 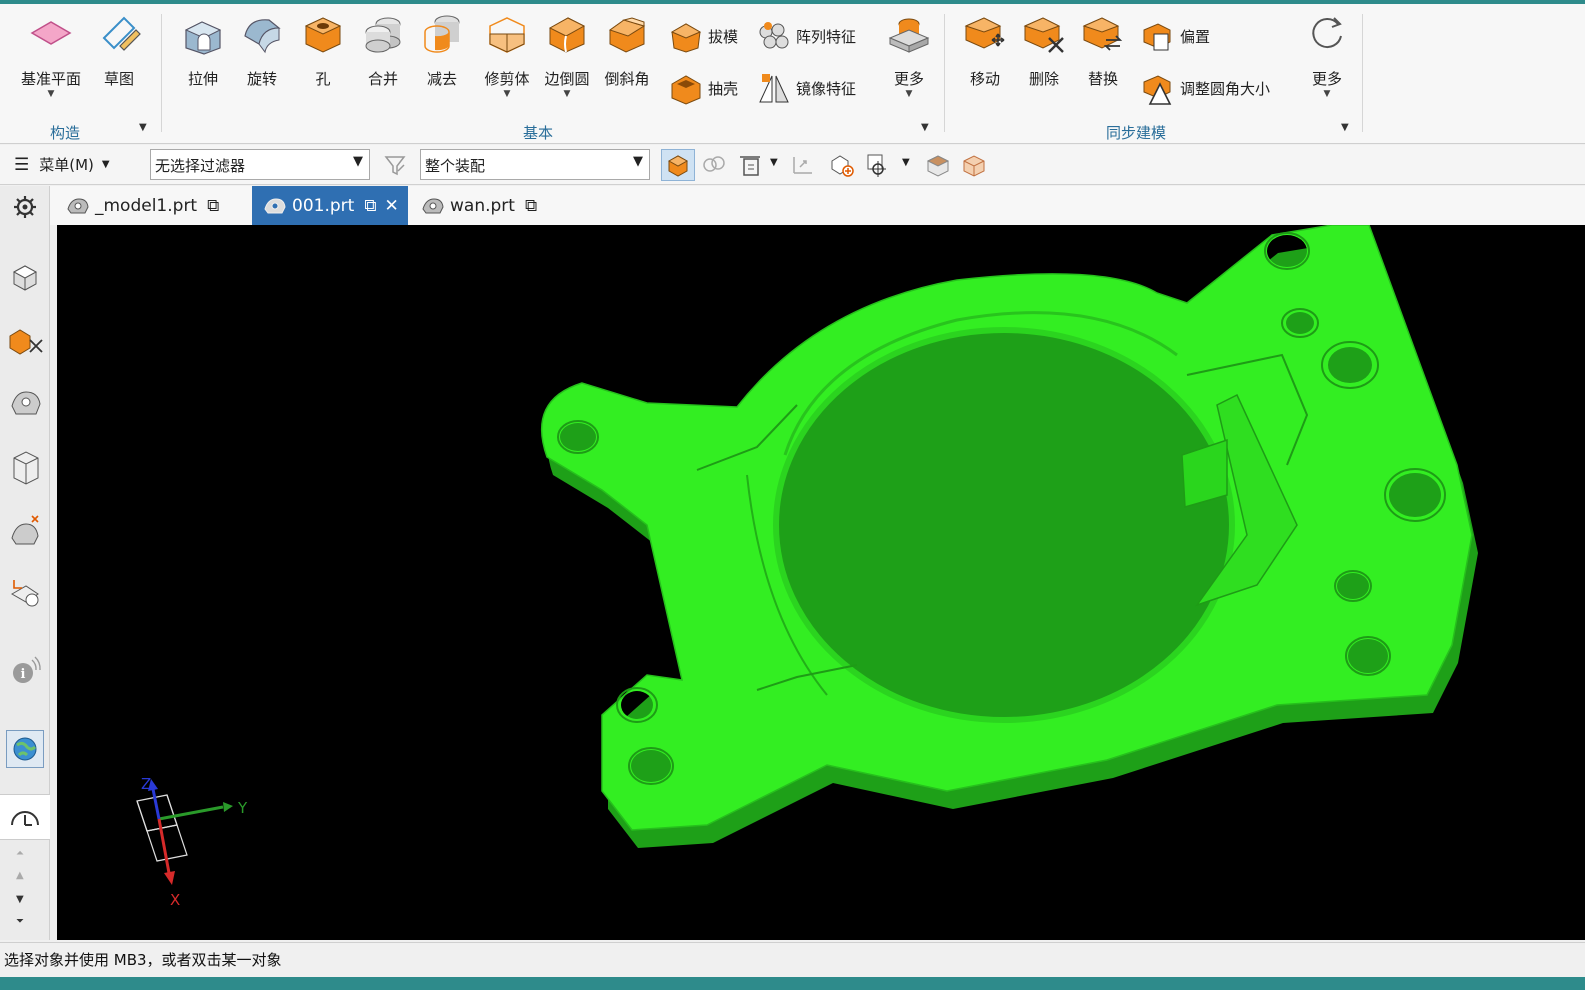 I want to click on roles-icon, so click(x=25, y=593).